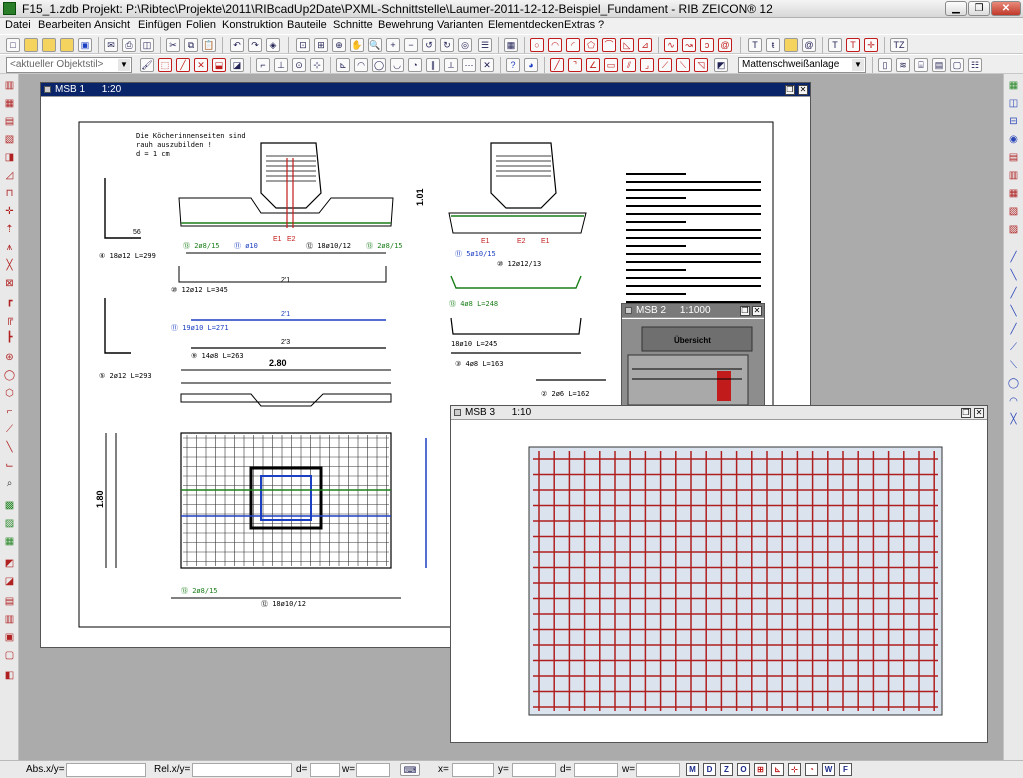  What do you see at coordinates (591, 45) in the screenshot?
I see `polygon-icon: ⬠` at bounding box center [591, 45].